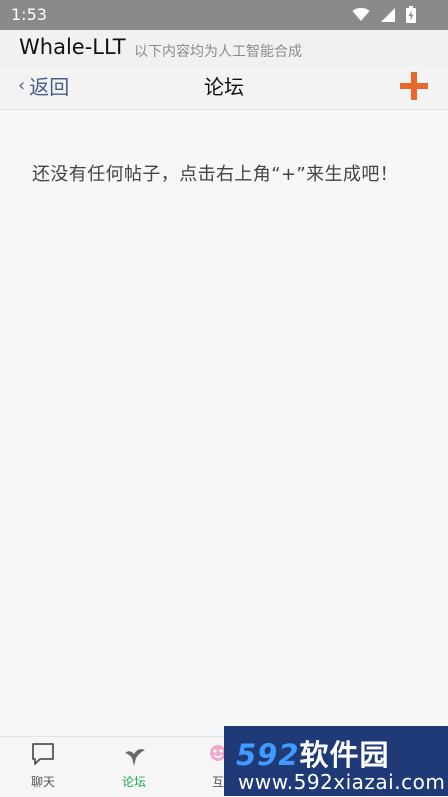 The image size is (448, 797). Describe the element at coordinates (388, 14) in the screenshot. I see `cellular-signal-icon` at that location.